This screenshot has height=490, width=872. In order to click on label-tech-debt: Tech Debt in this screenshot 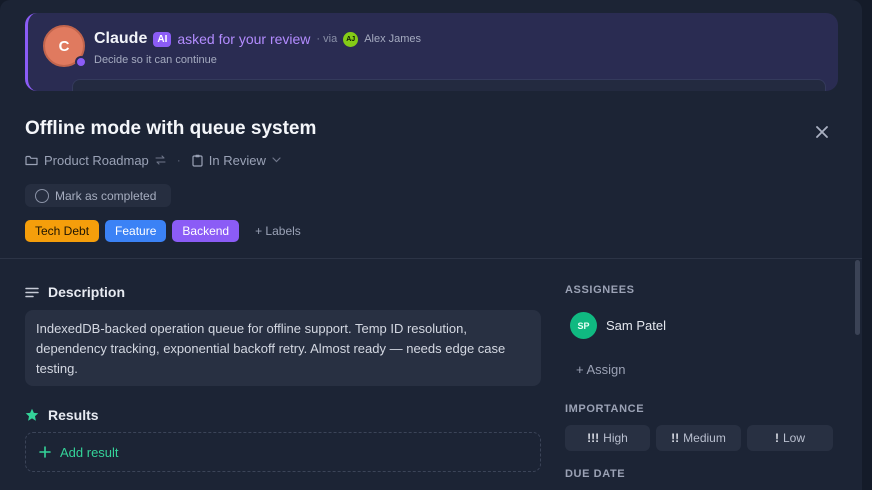, I will do `click(62, 231)`.